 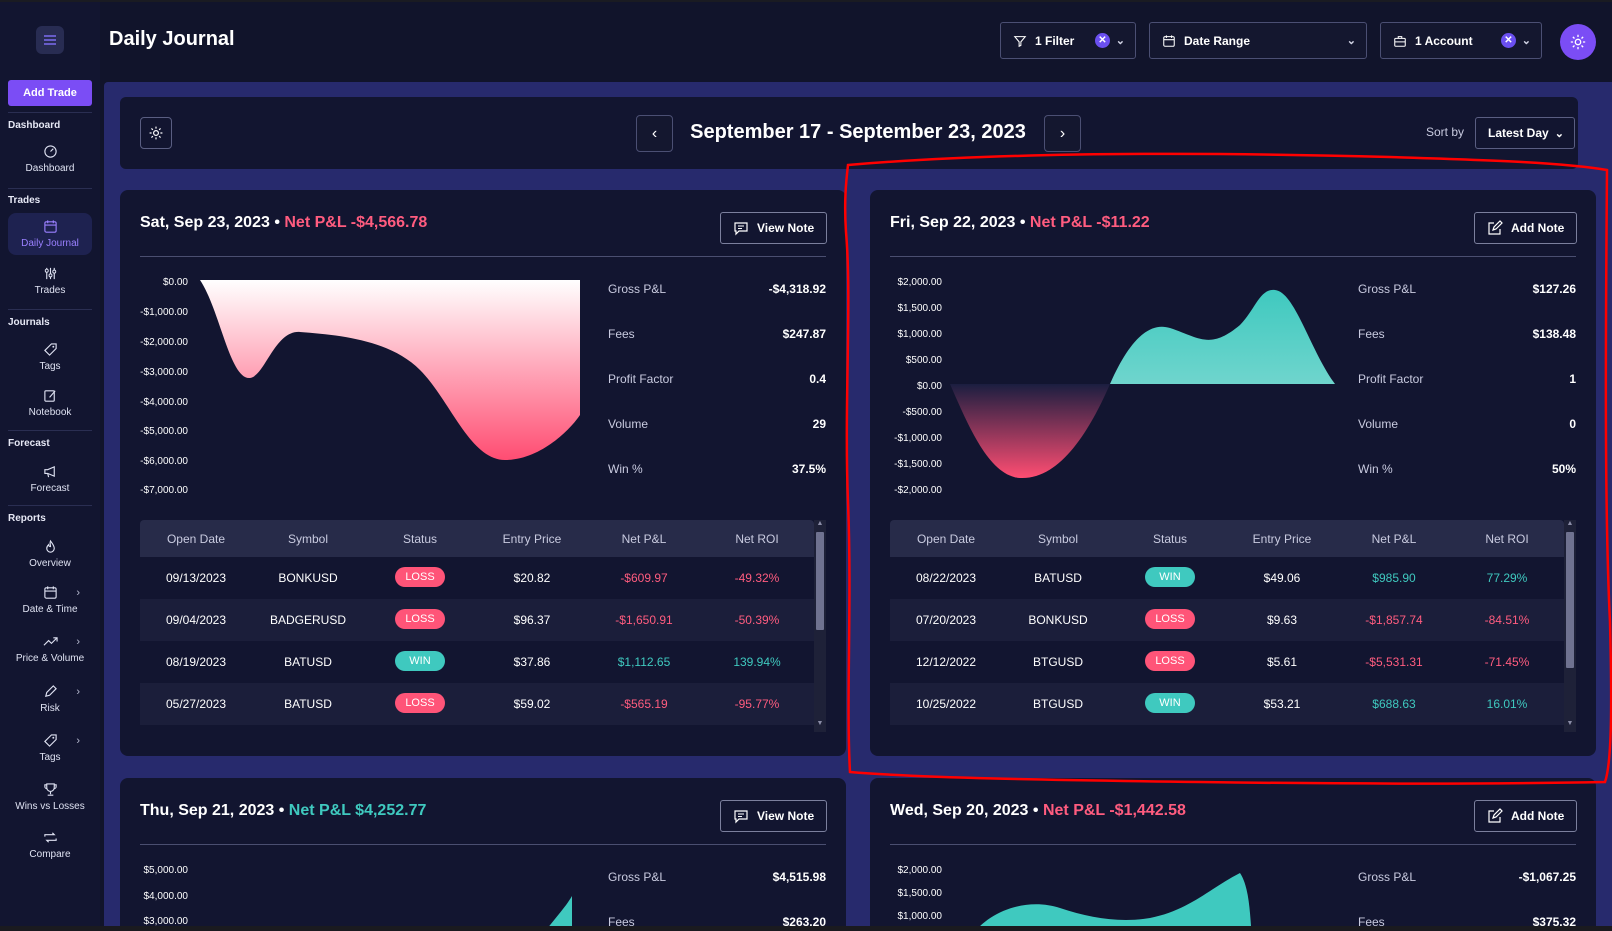 I want to click on sidebar-item-wins-vs-losses: Wins vs Losses, so click(x=50, y=797).